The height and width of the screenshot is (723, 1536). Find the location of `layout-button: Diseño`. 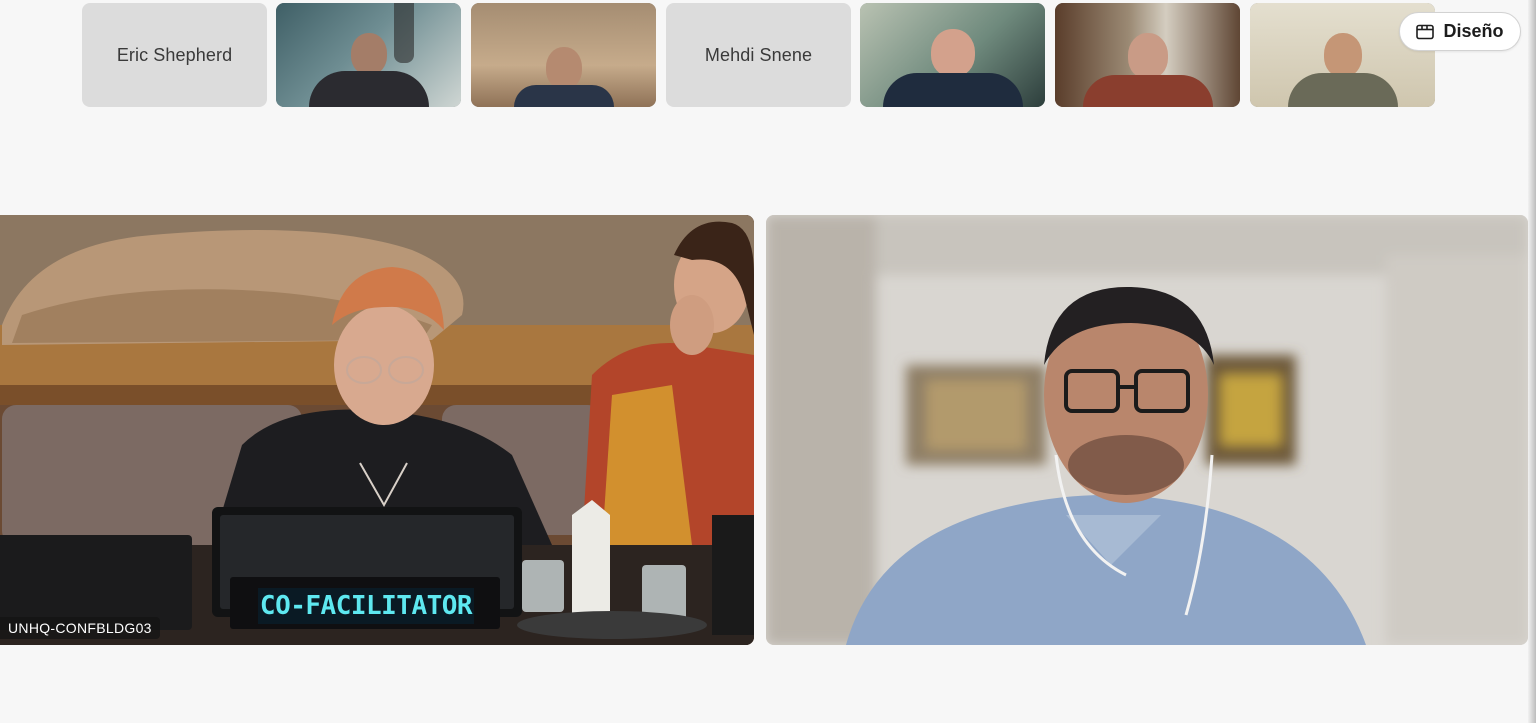

layout-button: Diseño is located at coordinates (1460, 31).